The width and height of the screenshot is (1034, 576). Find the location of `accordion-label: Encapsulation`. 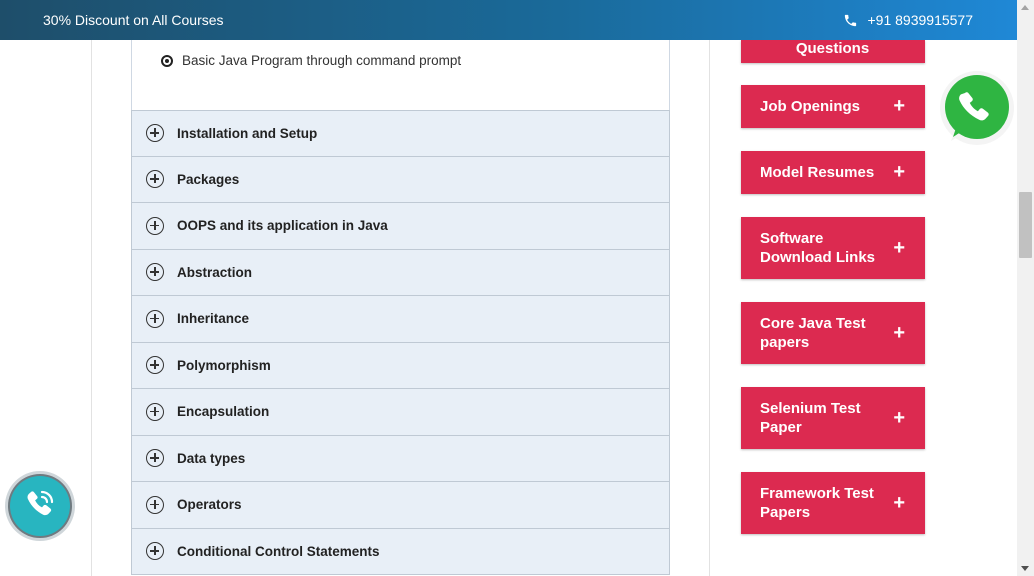

accordion-label: Encapsulation is located at coordinates (223, 412).